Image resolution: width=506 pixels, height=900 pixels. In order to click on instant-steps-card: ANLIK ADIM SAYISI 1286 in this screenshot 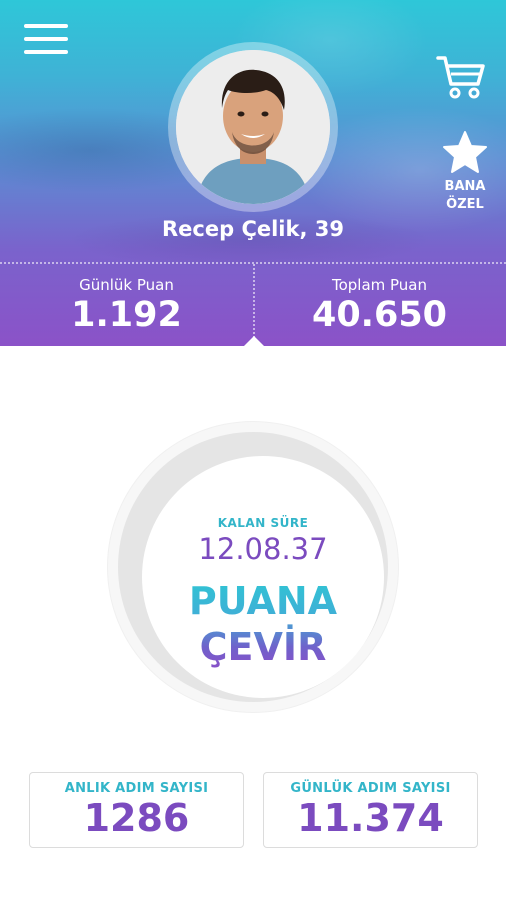, I will do `click(136, 810)`.